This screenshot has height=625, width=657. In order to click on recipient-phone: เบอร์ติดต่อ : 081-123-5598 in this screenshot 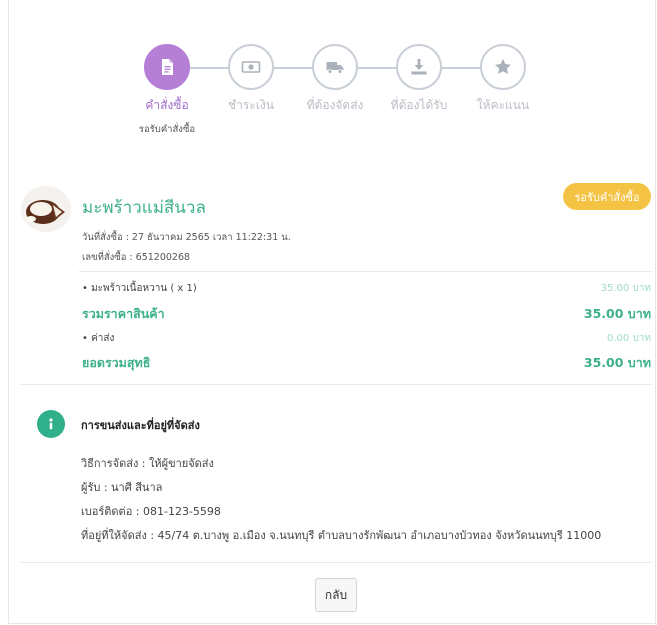, I will do `click(151, 511)`.